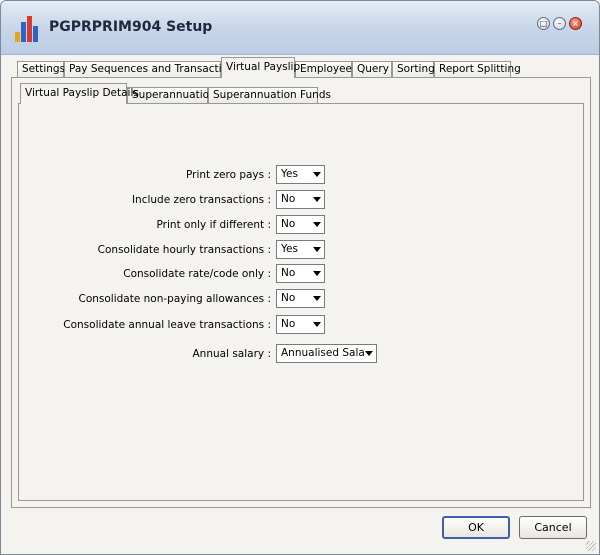 Image resolution: width=600 pixels, height=555 pixels. I want to click on consolidate-allowances-select: No, so click(300, 298).